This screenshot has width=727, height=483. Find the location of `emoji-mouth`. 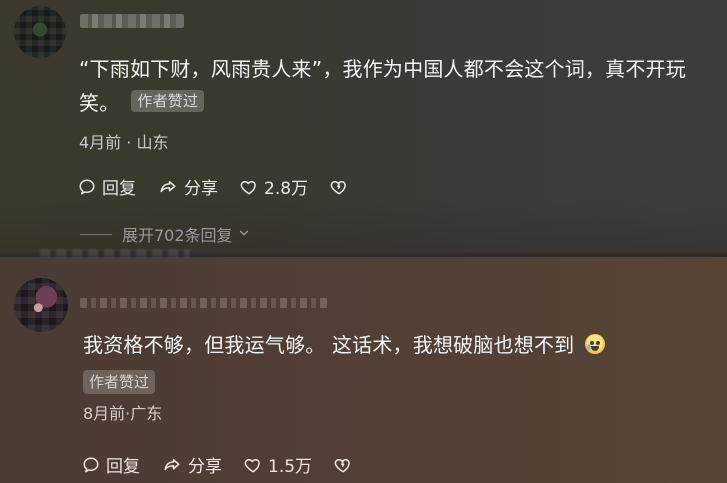

emoji-mouth is located at coordinates (594, 348).